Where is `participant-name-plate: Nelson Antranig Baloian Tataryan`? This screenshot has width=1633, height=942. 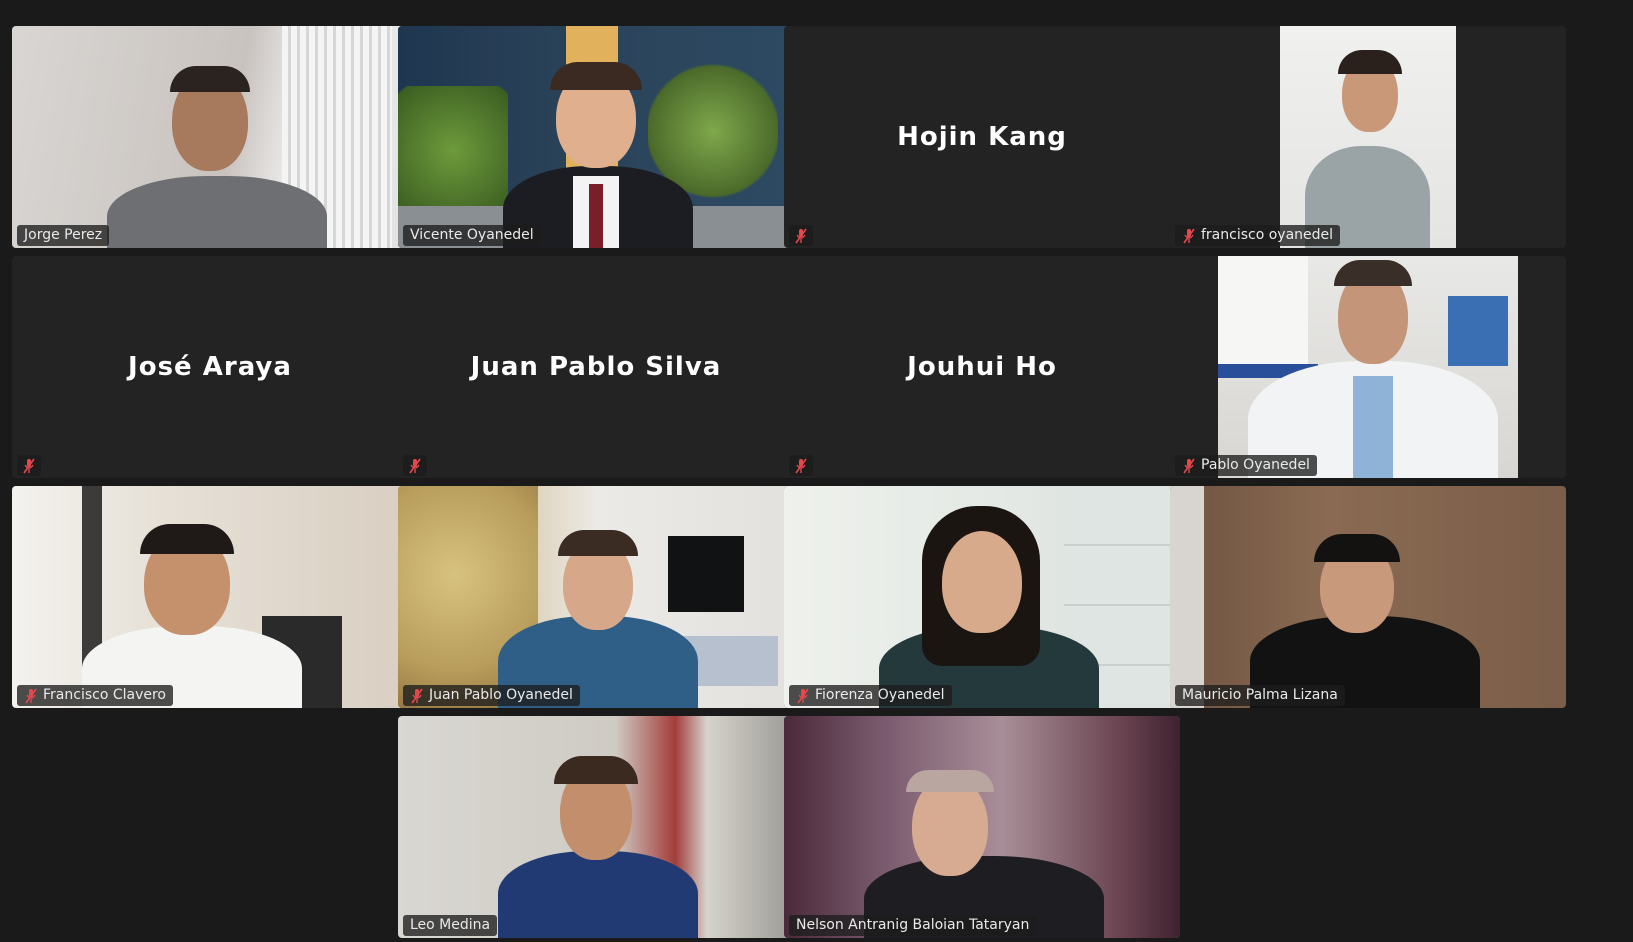 participant-name-plate: Nelson Antranig Baloian Tataryan is located at coordinates (913, 925).